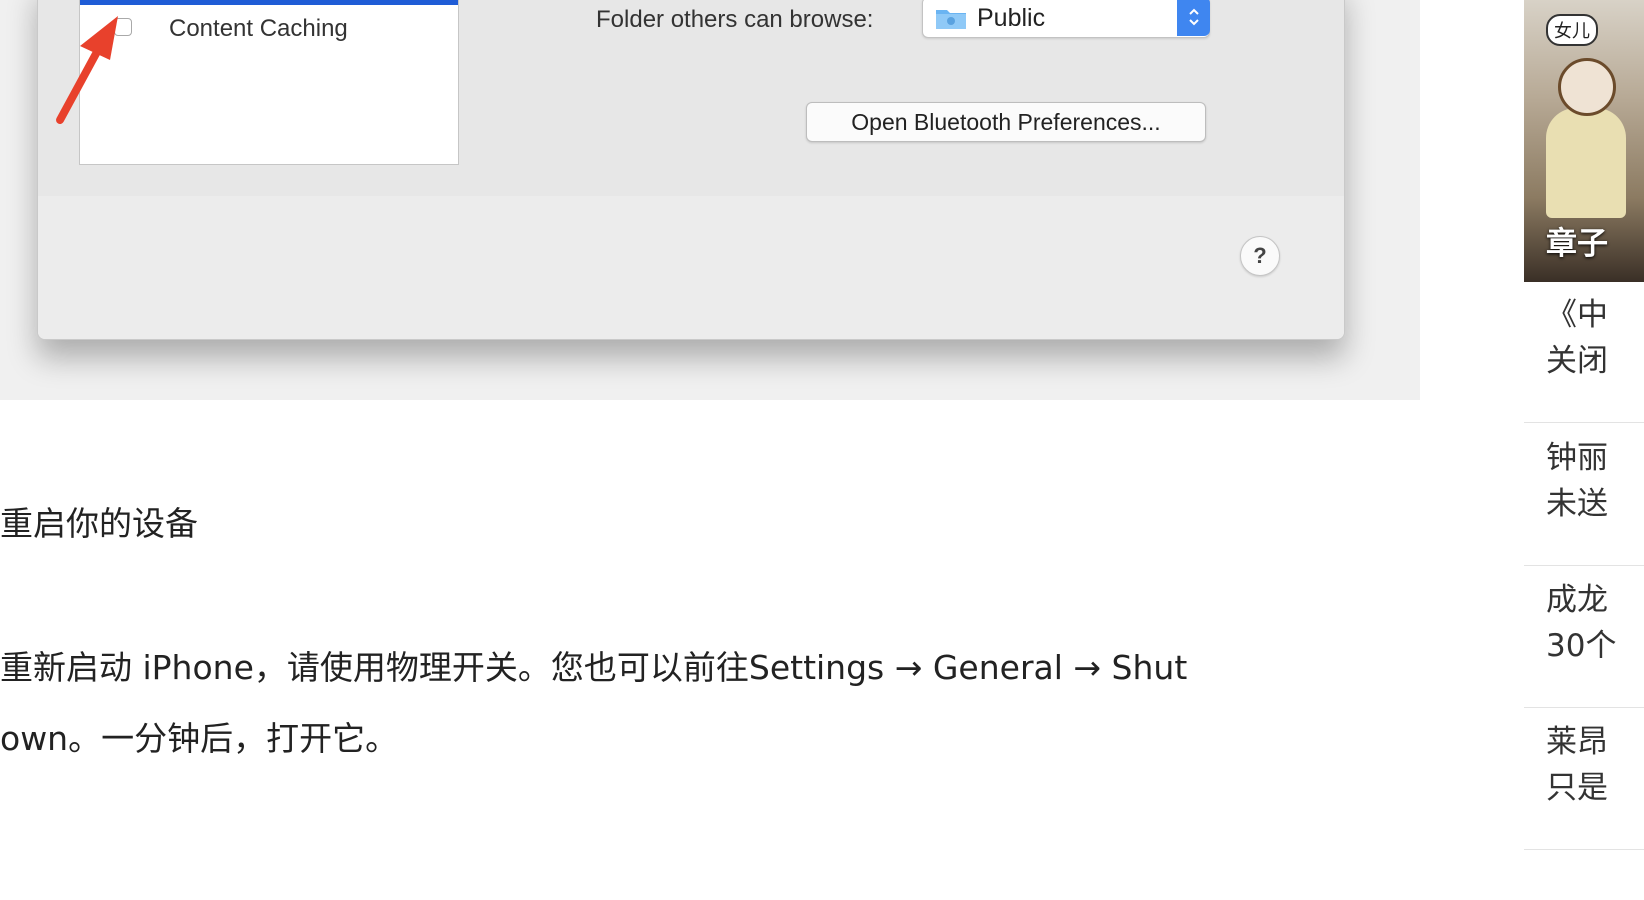 This screenshot has width=1644, height=900. I want to click on paragraph-line: own。一分钟后，打开它。, so click(199, 738).